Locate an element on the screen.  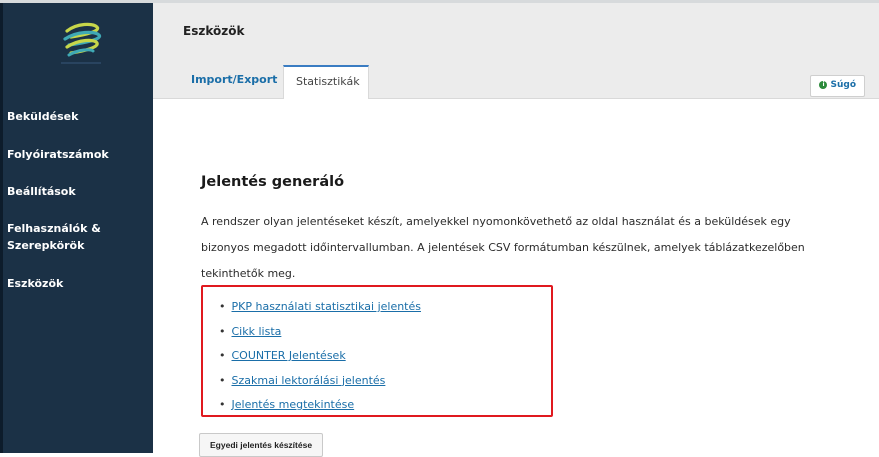
report-link-counter: COUNTER Jelentések is located at coordinates (289, 355).